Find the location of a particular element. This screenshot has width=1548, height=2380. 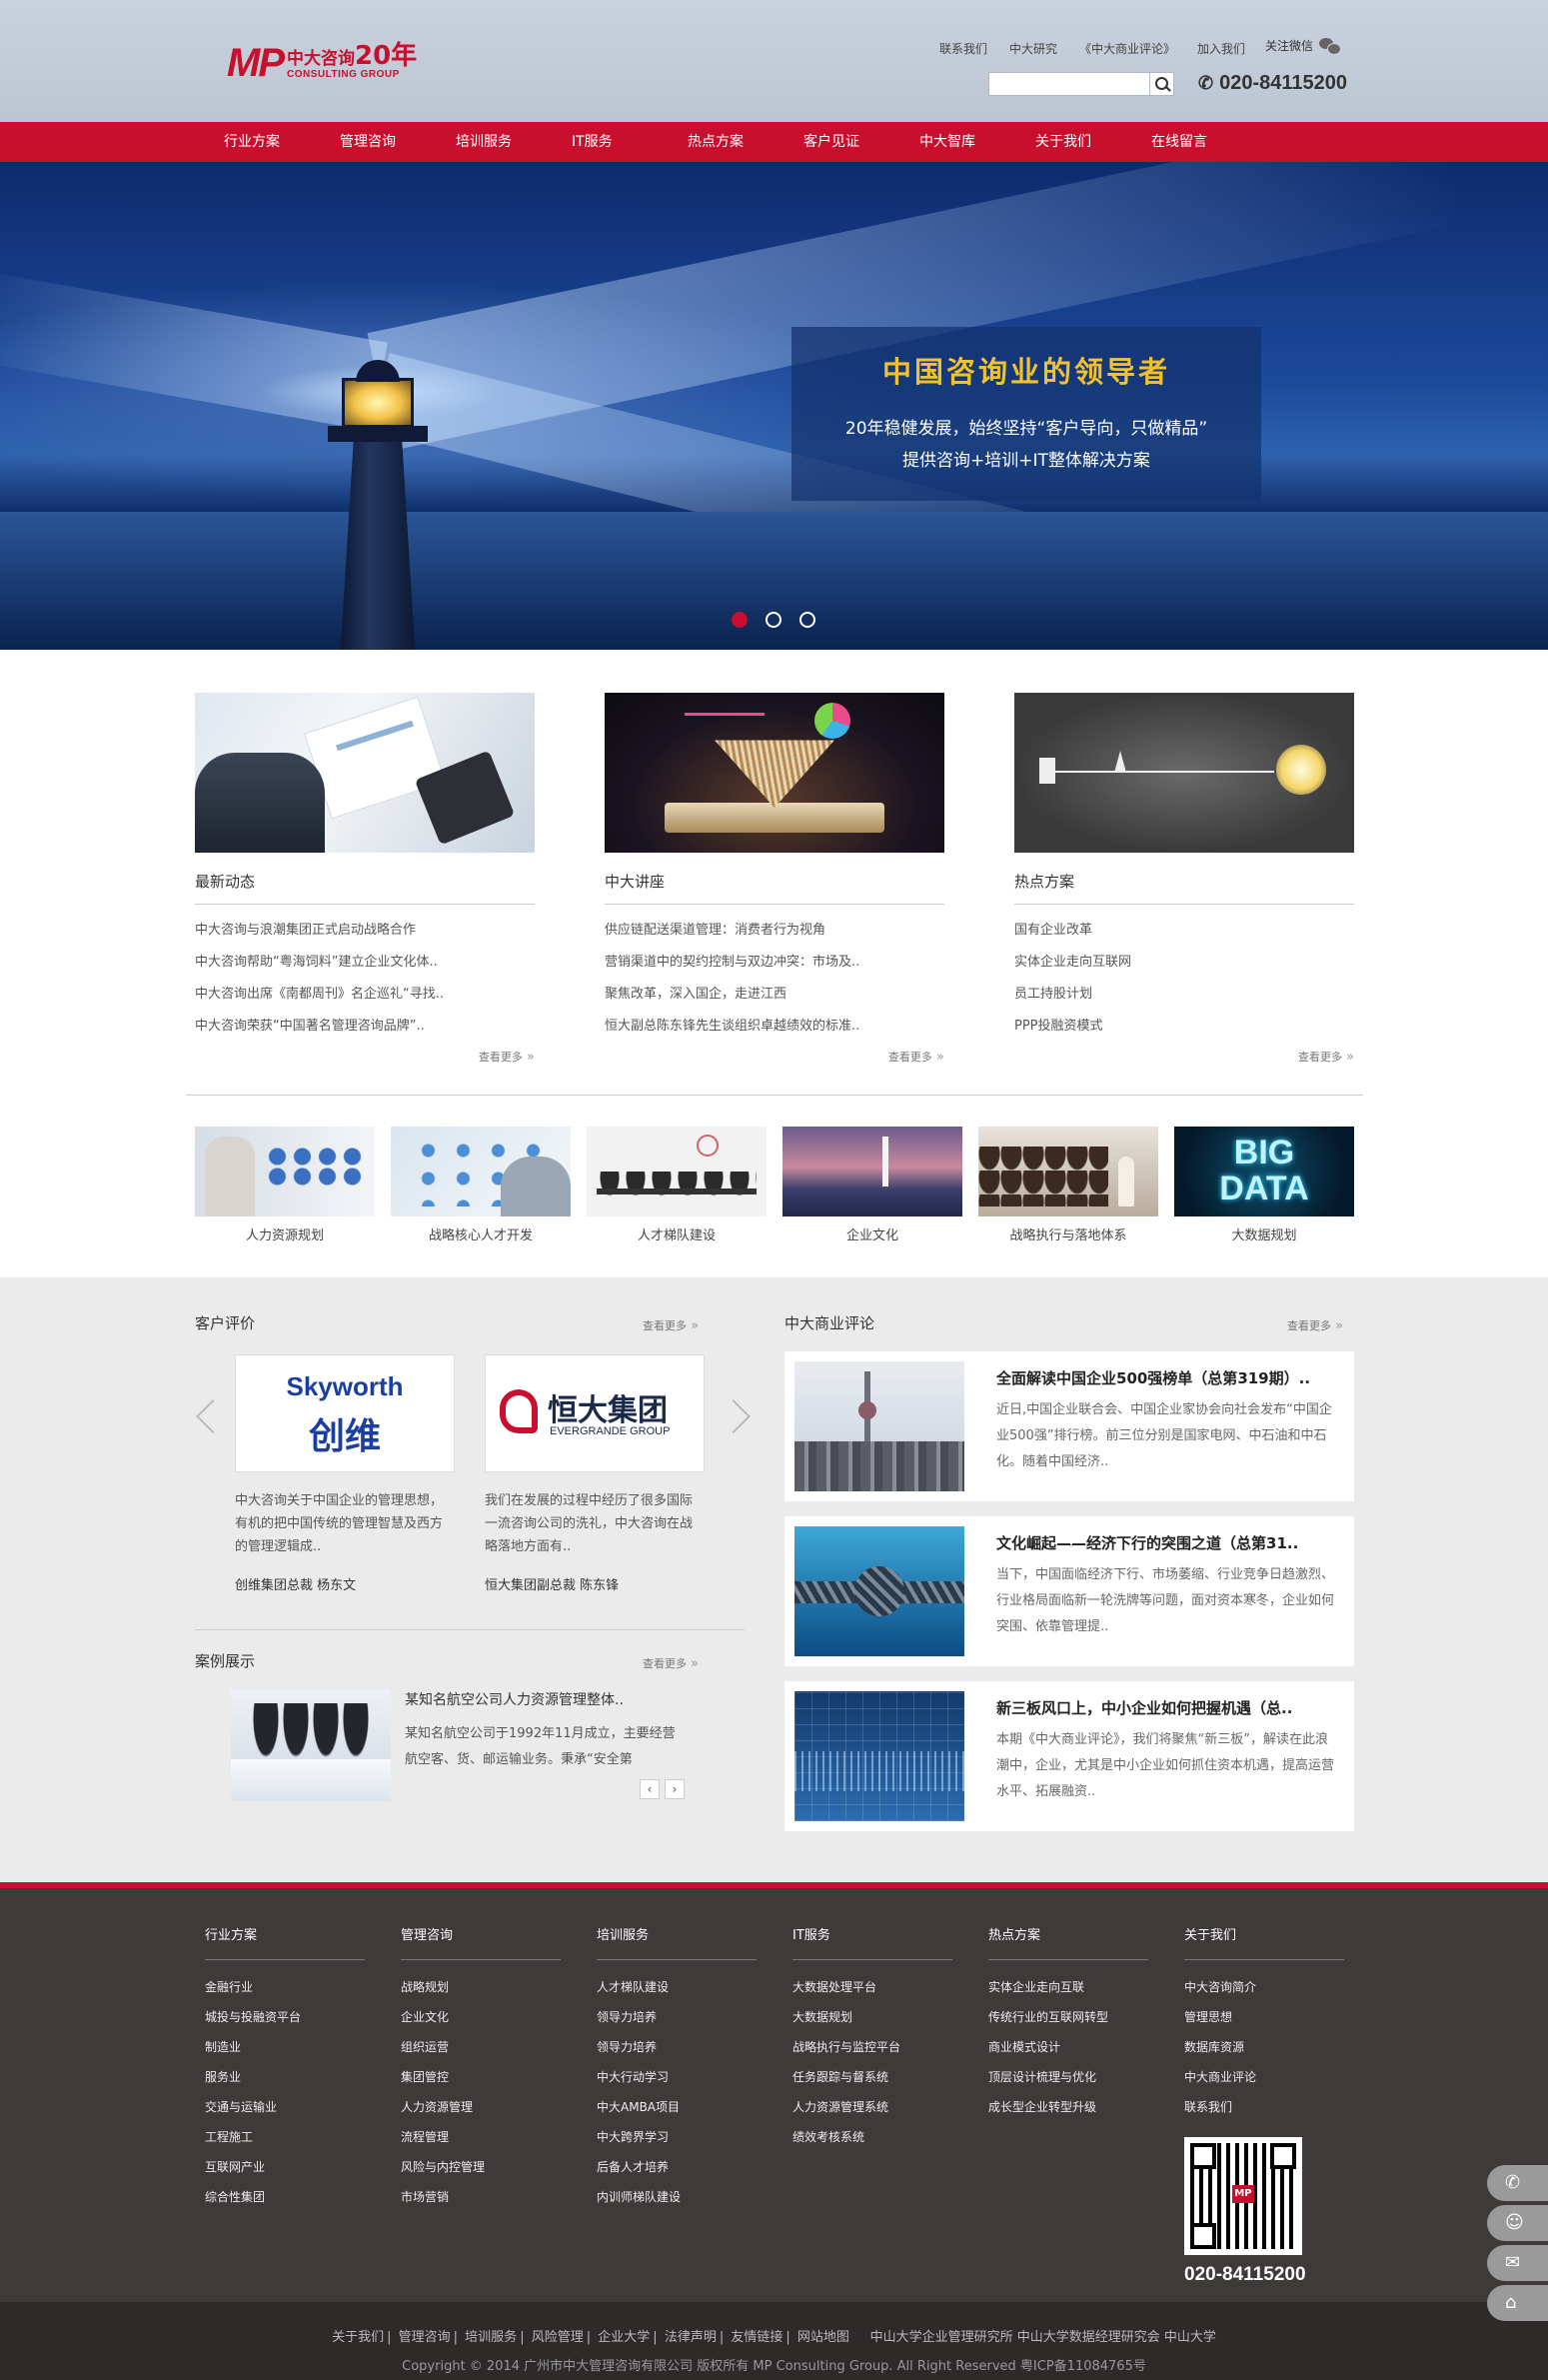

clients-prev-icon is located at coordinates (205, 1414).